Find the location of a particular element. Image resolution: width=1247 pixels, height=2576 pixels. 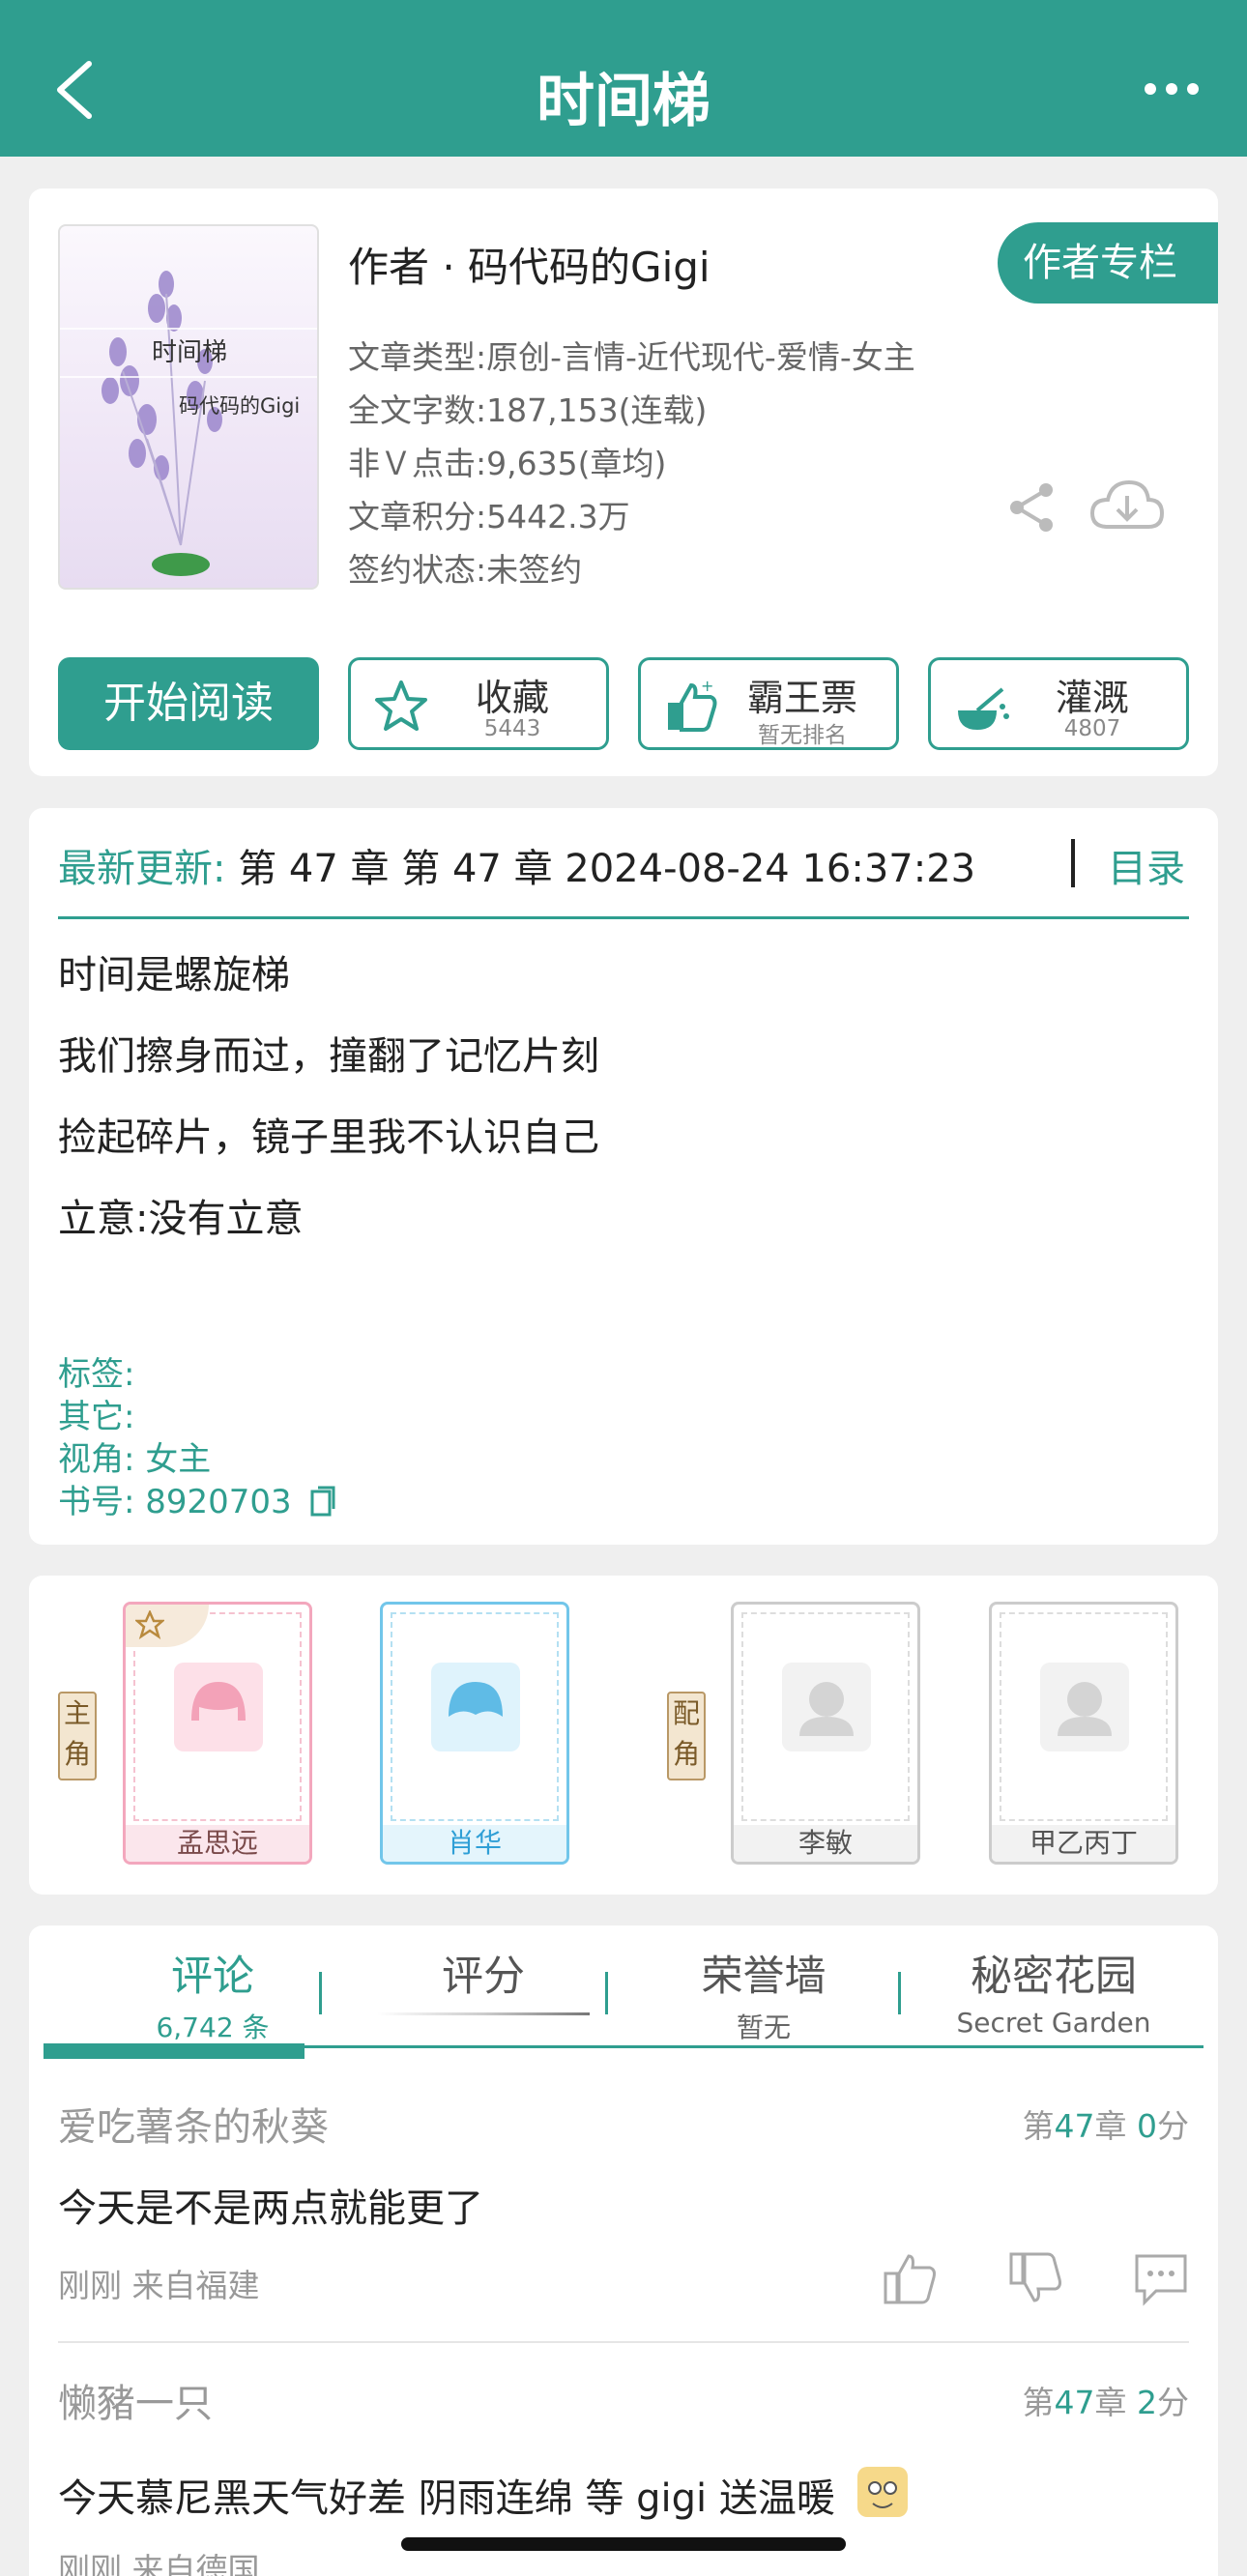

cover-author: 码代码的Gigi is located at coordinates (240, 406).